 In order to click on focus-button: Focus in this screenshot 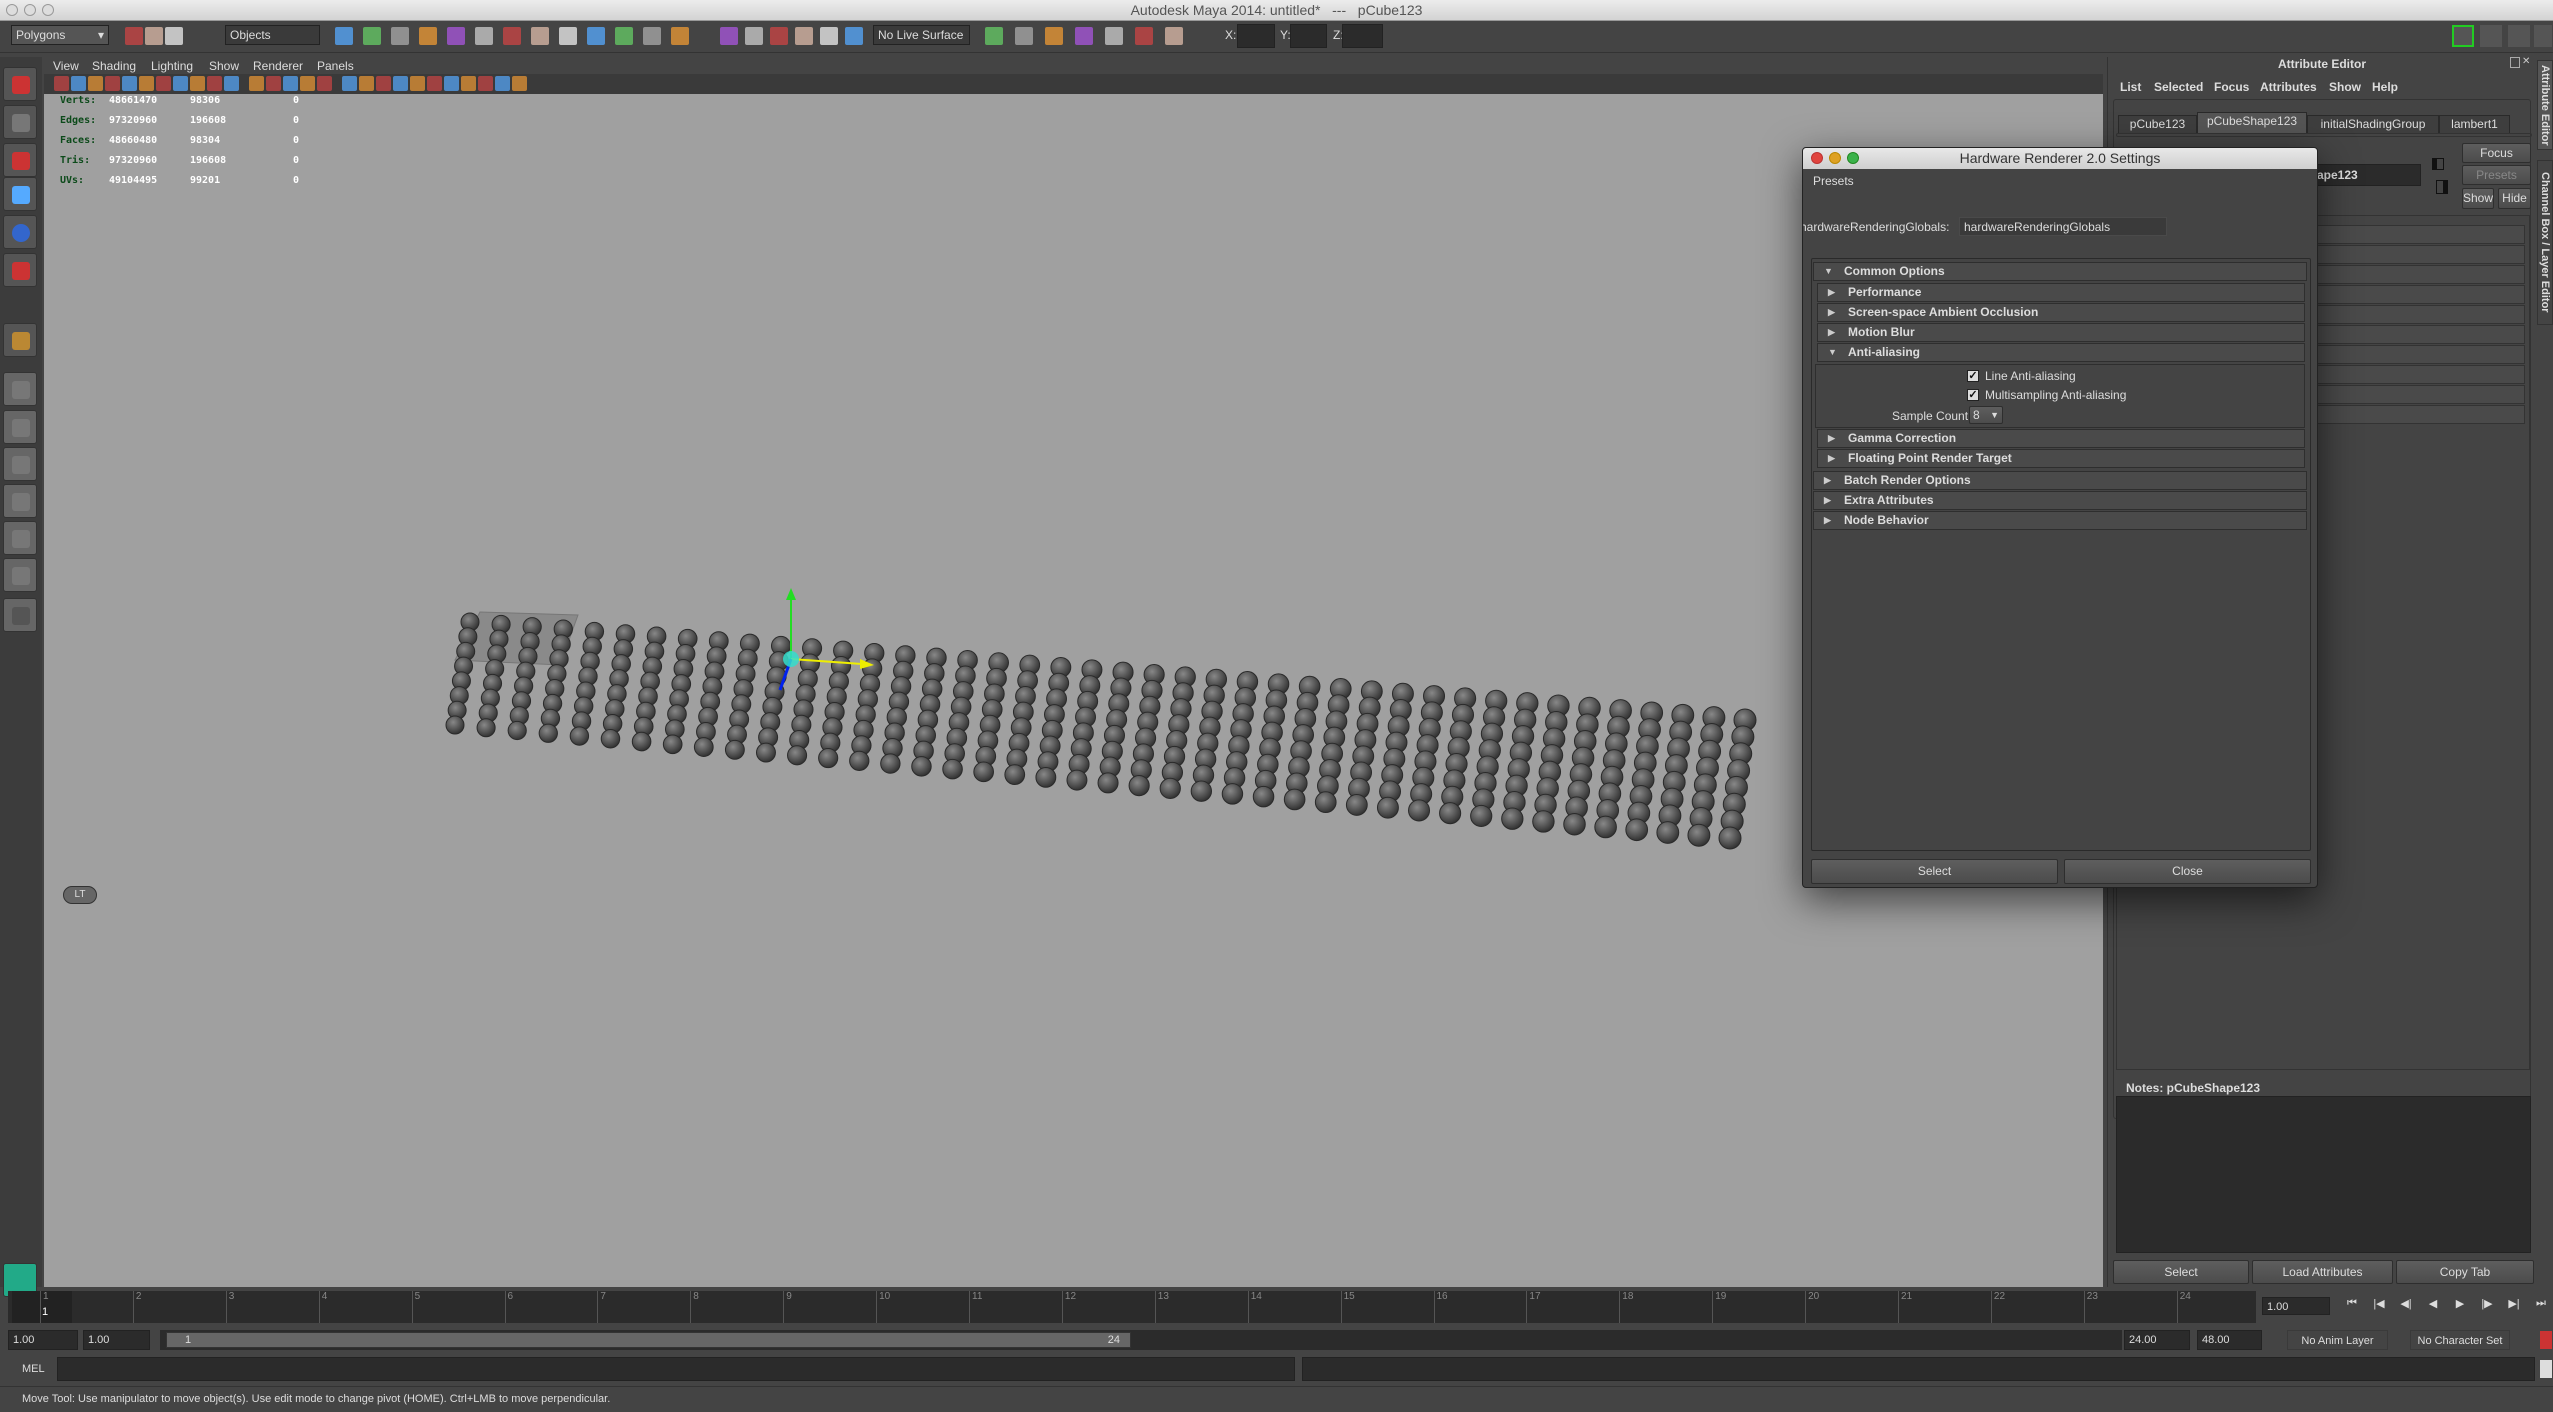, I will do `click(2496, 153)`.